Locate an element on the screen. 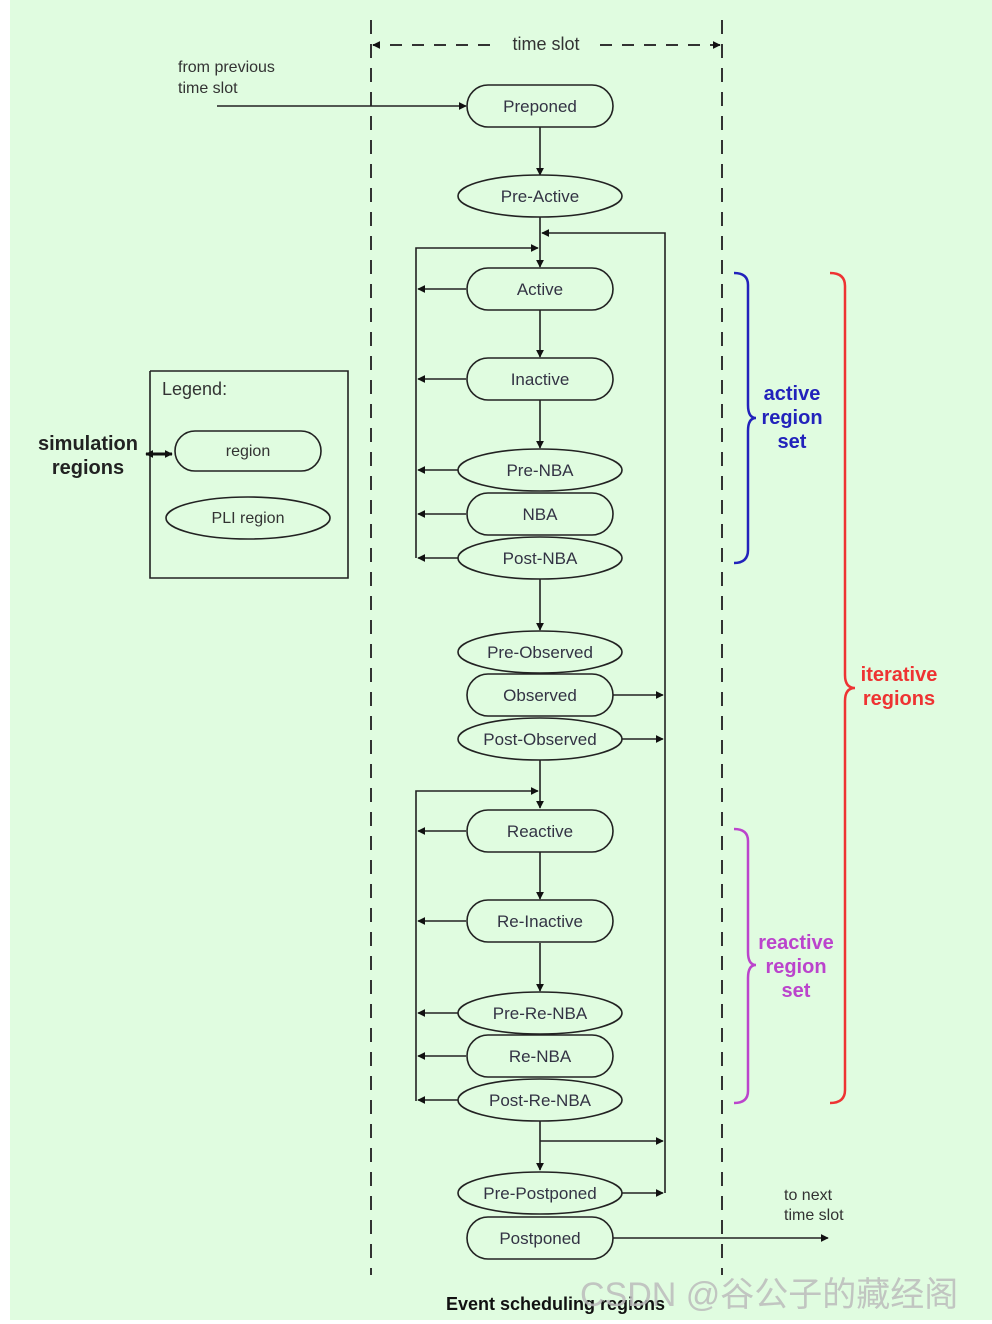 This screenshot has width=992, height=1324. reactive-set-label-3: set is located at coordinates (796, 991).